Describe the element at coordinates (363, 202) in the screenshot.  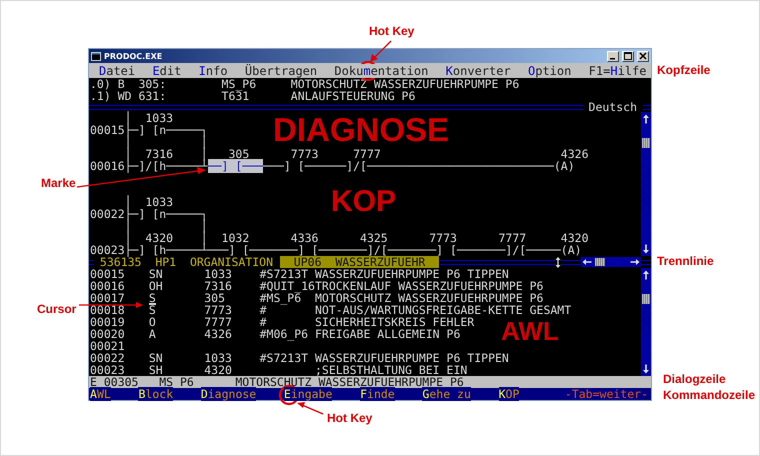
I see `annotation-title: KOP` at that location.